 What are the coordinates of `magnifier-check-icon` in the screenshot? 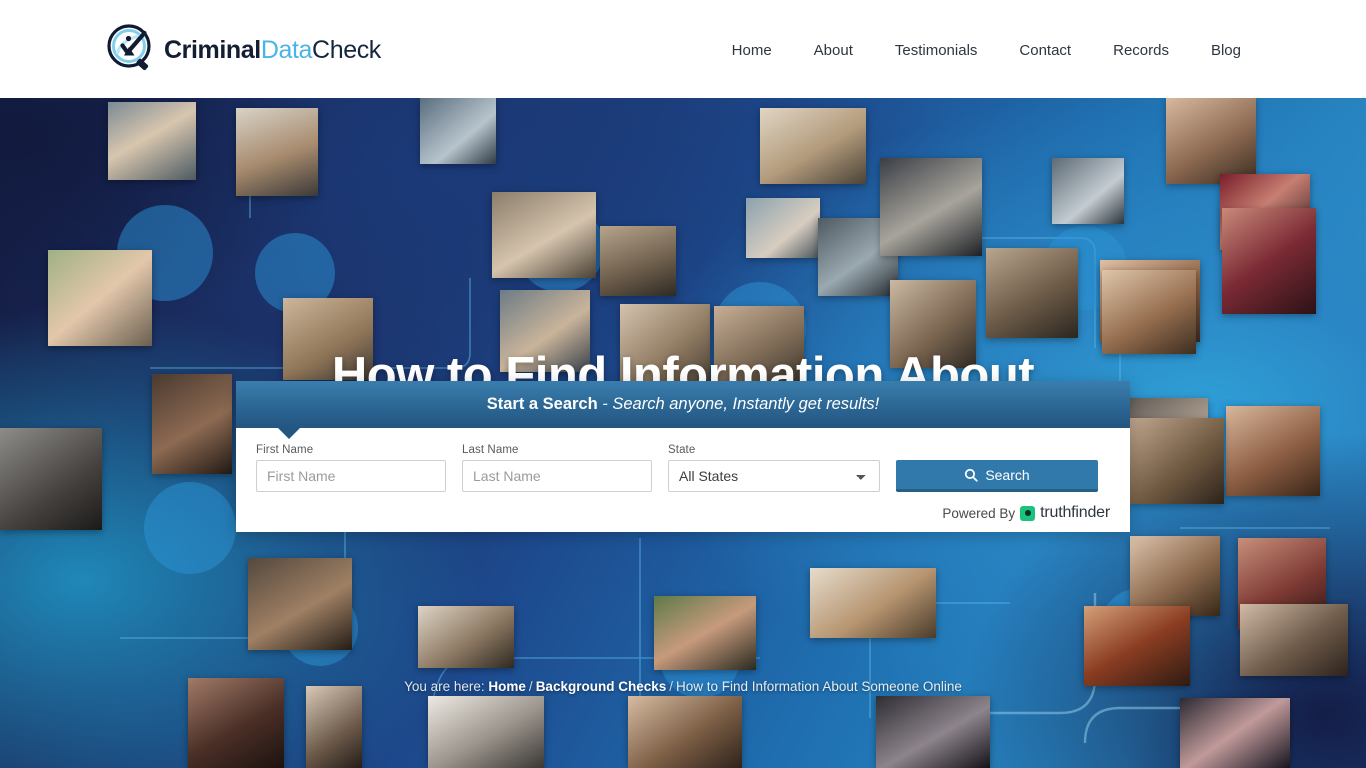 It's located at (132, 50).